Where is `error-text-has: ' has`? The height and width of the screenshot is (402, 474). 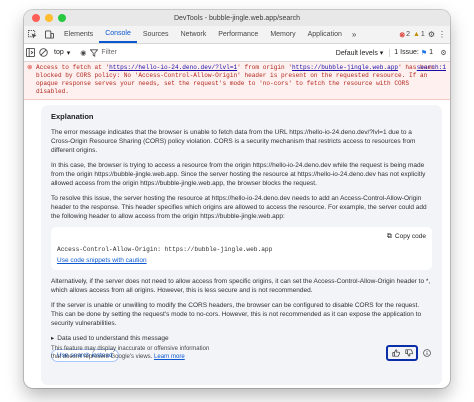
error-text-has: ' has is located at coordinates (407, 67).